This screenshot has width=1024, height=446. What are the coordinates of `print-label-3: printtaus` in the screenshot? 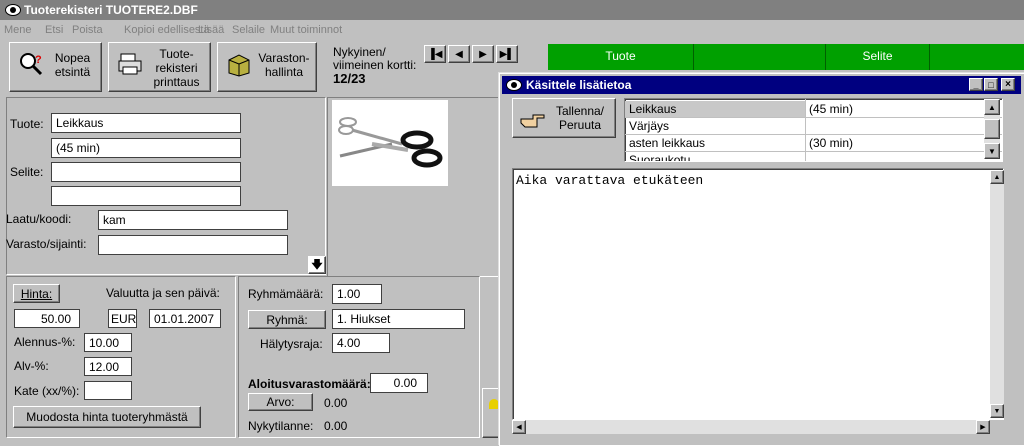 It's located at (176, 82).